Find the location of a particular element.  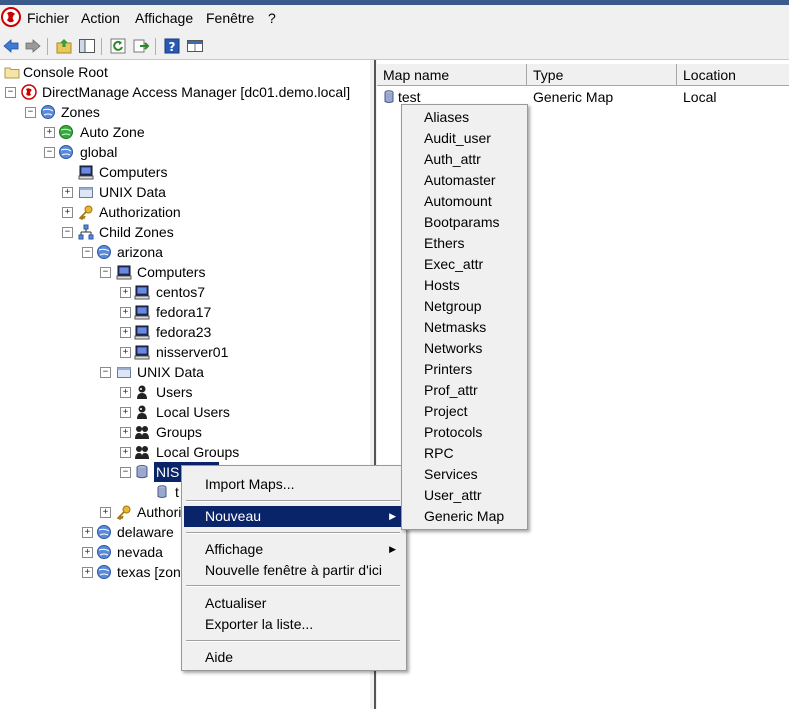

menu-action: Action is located at coordinates (100, 18).